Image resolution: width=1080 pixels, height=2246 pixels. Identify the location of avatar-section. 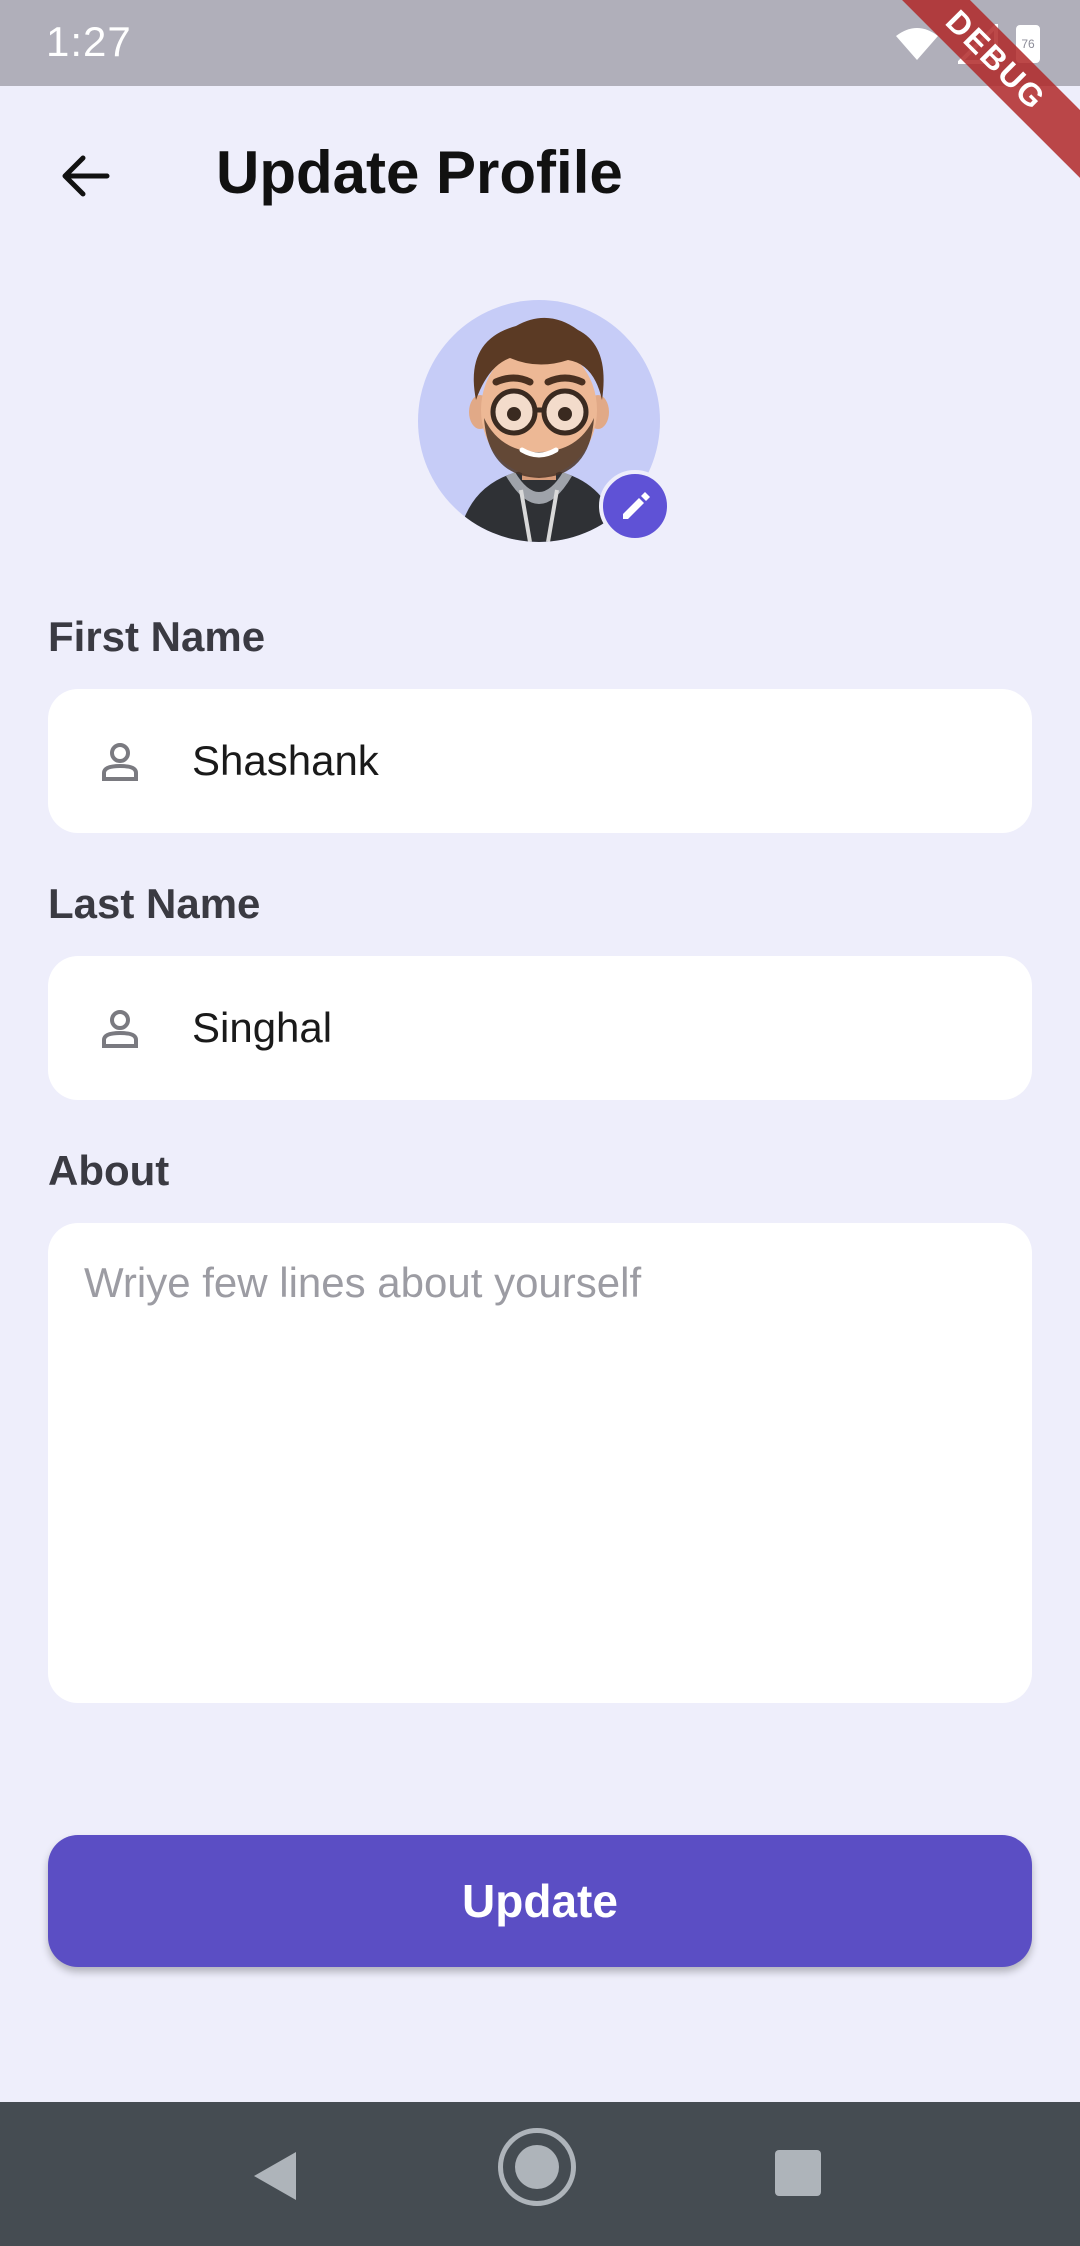
(544, 423).